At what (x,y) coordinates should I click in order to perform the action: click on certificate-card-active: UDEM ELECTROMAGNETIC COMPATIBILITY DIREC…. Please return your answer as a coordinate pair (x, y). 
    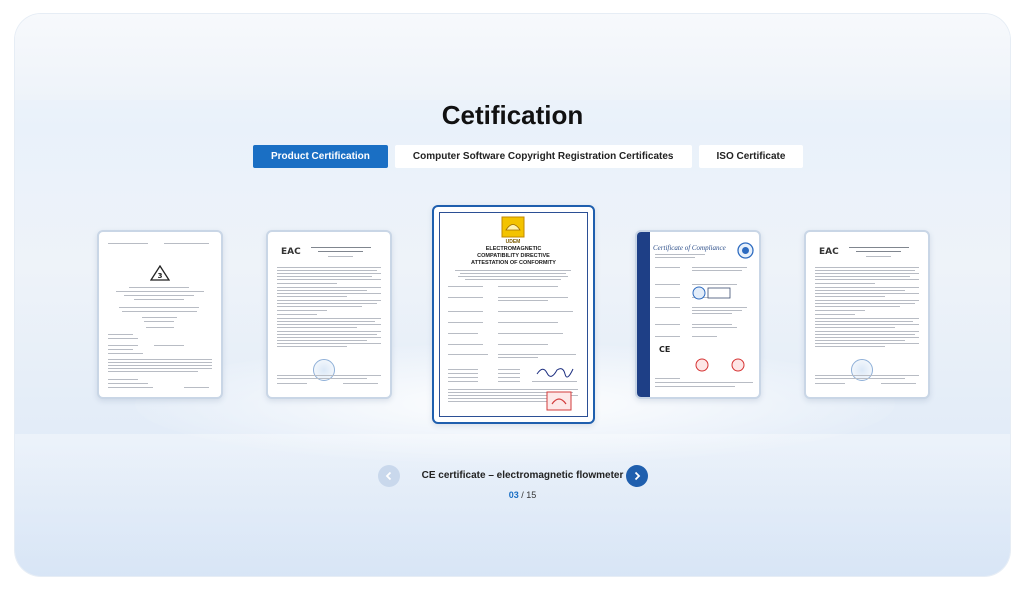
    Looking at the image, I should click on (513, 314).